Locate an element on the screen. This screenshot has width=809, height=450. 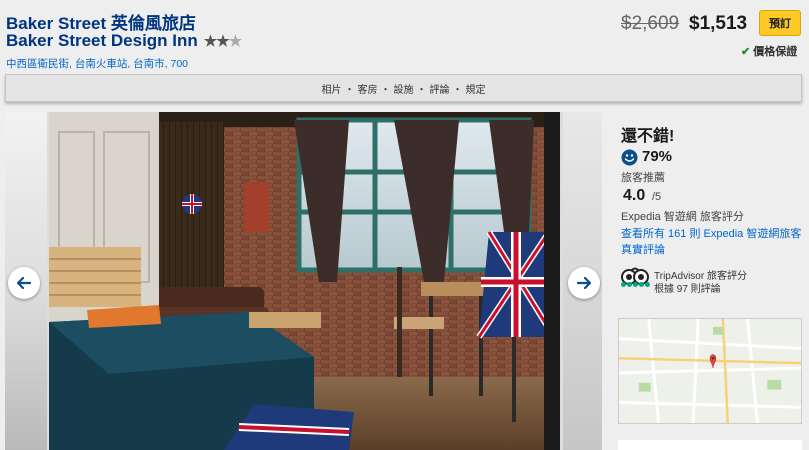
location-map is located at coordinates (710, 371).